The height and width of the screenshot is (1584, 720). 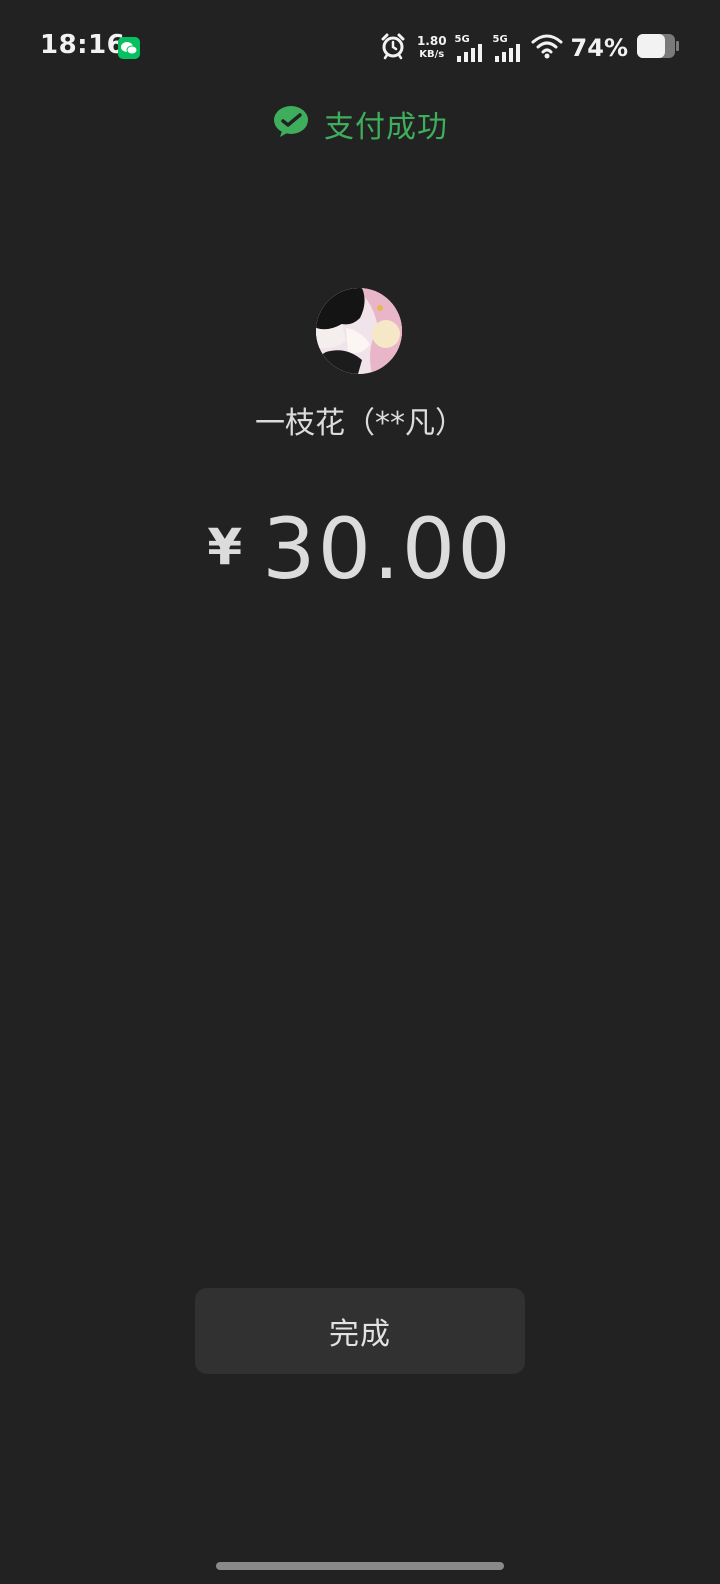 I want to click on battery-icon, so click(x=658, y=48).